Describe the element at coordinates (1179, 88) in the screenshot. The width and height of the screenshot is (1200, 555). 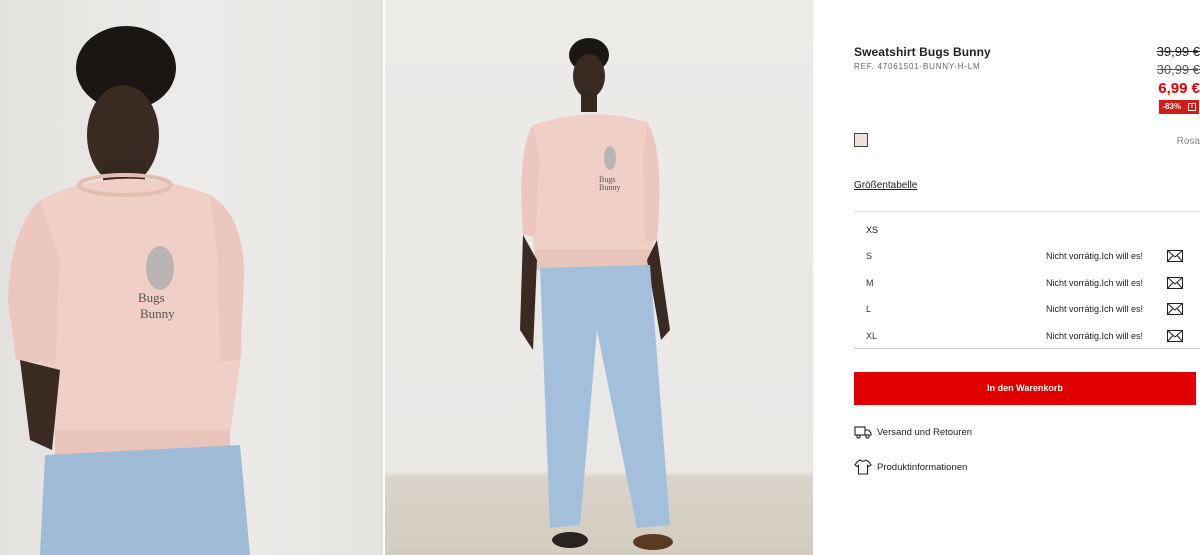
I see `price-current: 6,99 €` at that location.